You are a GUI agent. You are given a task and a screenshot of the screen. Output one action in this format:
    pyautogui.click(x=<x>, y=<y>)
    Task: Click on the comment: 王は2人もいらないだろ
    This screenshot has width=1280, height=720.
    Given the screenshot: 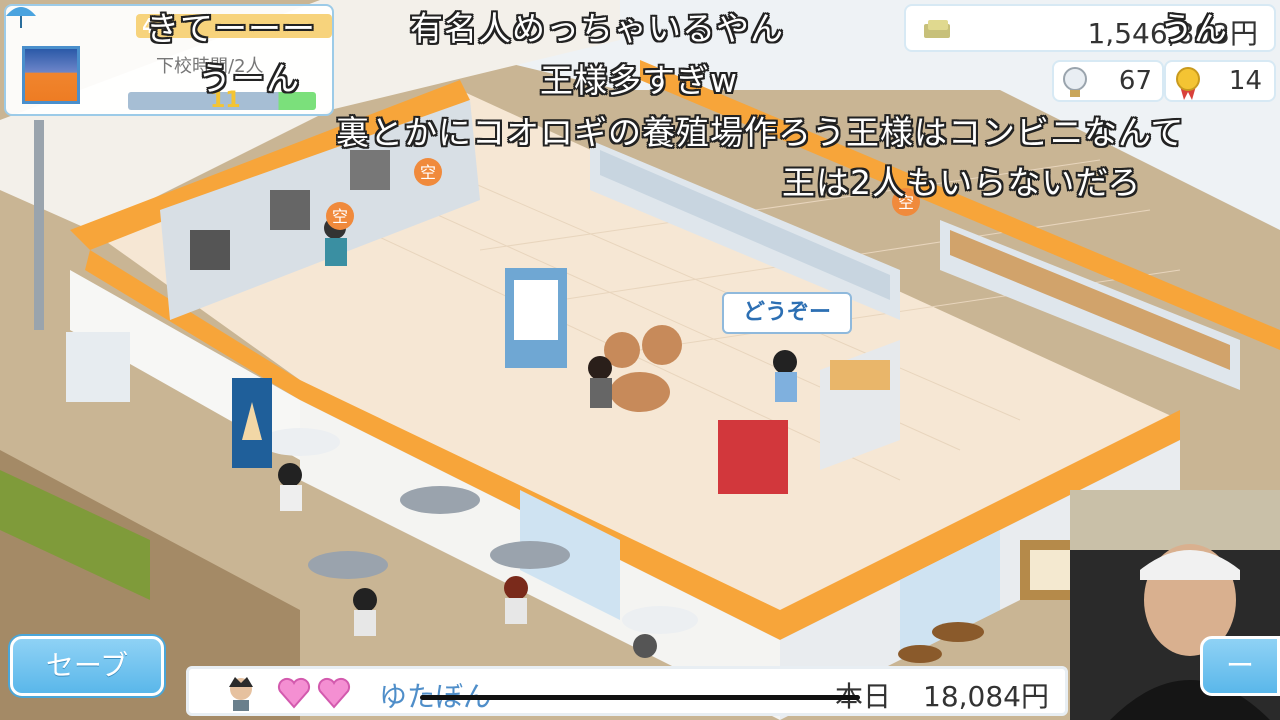 What is the action you would take?
    pyautogui.click(x=962, y=182)
    